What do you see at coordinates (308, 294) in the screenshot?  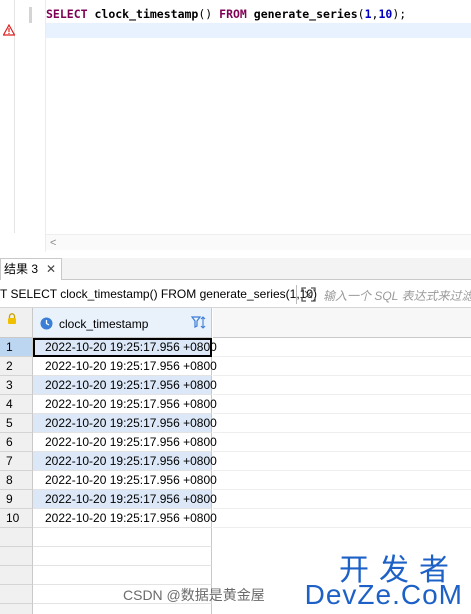 I see `expand-icon` at bounding box center [308, 294].